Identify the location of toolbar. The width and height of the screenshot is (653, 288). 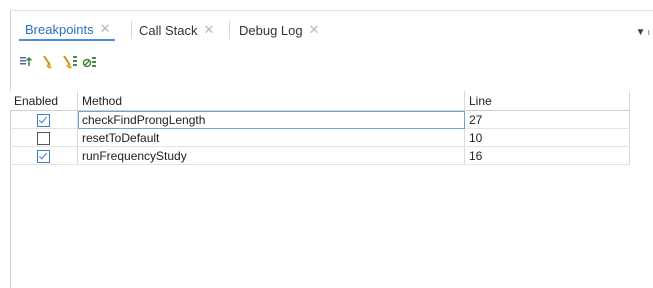
(111, 62).